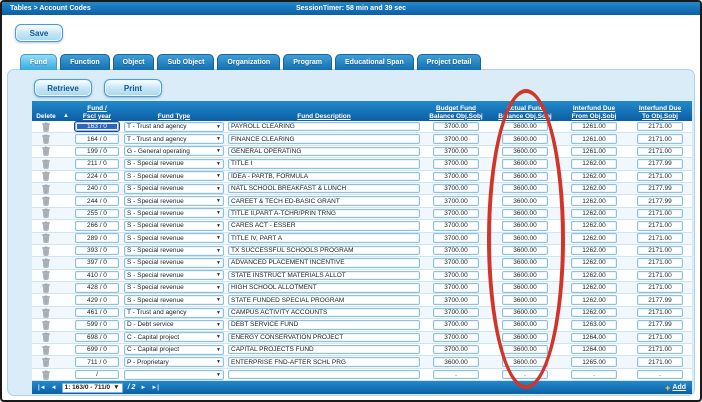 This screenshot has width=702, height=402. I want to click on sort-ascending-icon: ▲, so click(66, 111).